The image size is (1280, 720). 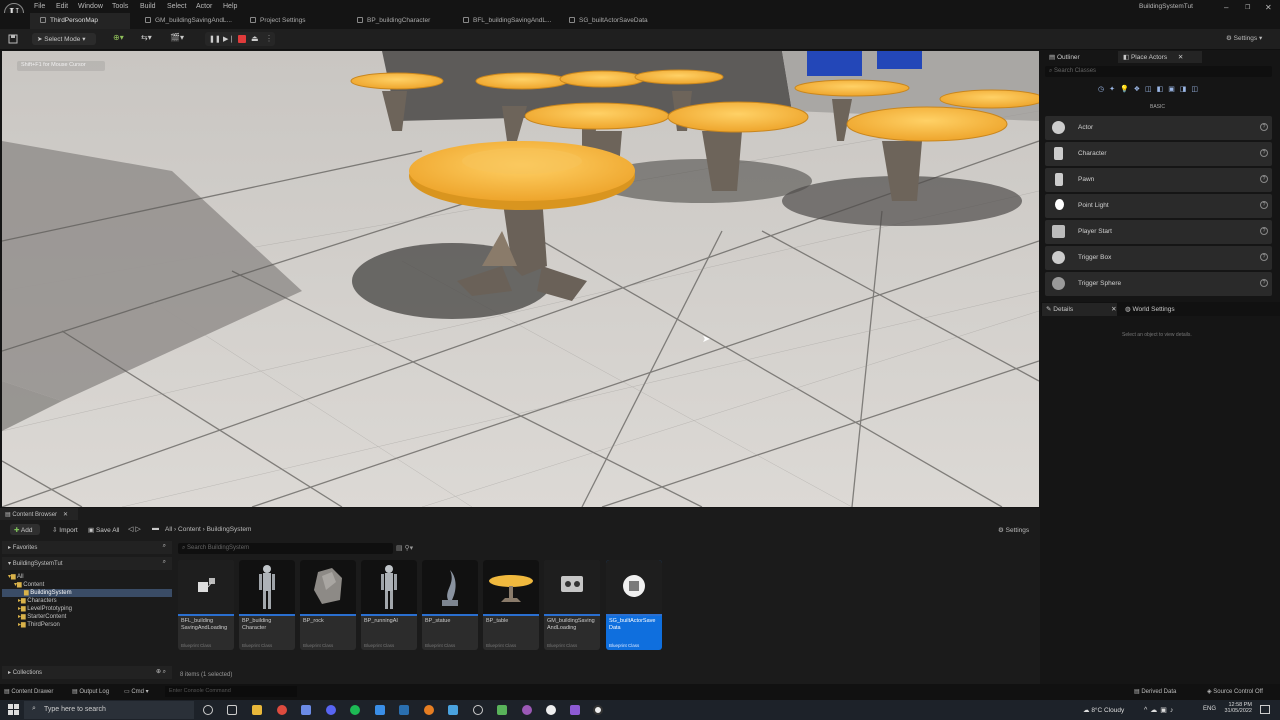 What do you see at coordinates (45, 608) in the screenshot?
I see `tree-levelprototyping: ▸▆ LevelPrototyping` at bounding box center [45, 608].